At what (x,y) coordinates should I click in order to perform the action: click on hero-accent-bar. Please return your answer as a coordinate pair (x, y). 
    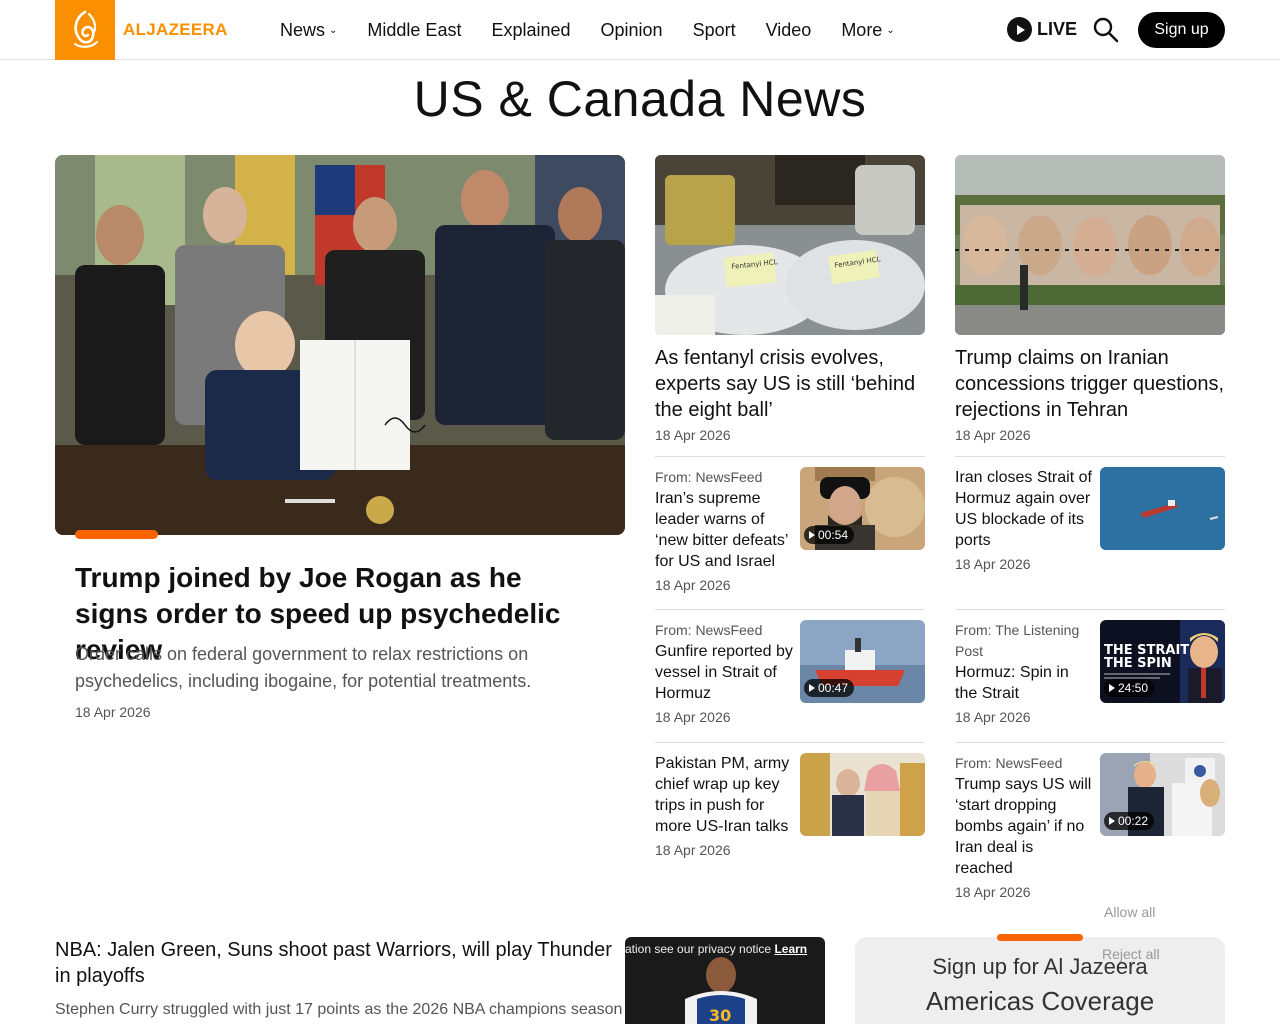
    Looking at the image, I should click on (116, 534).